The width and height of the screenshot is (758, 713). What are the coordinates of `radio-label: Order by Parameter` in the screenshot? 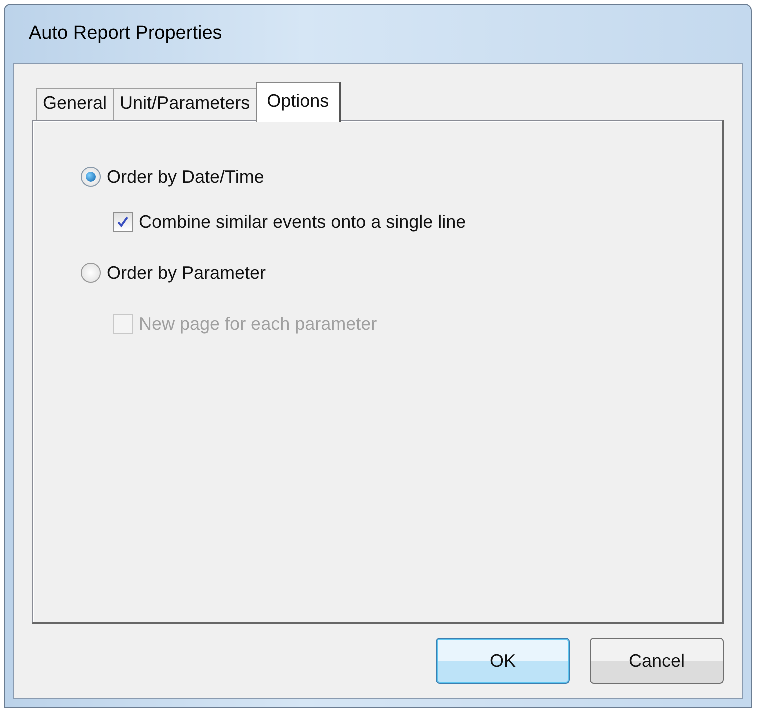 It's located at (186, 273).